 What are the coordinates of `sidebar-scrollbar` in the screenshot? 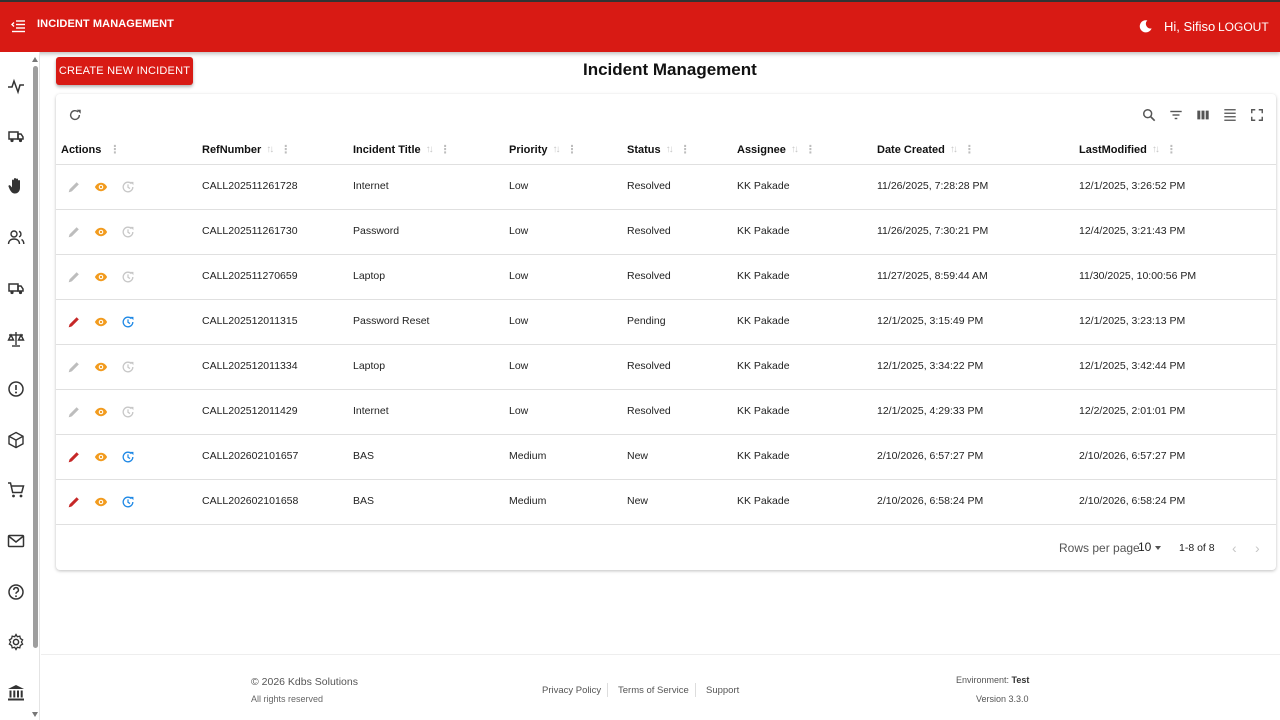 It's located at (35, 387).